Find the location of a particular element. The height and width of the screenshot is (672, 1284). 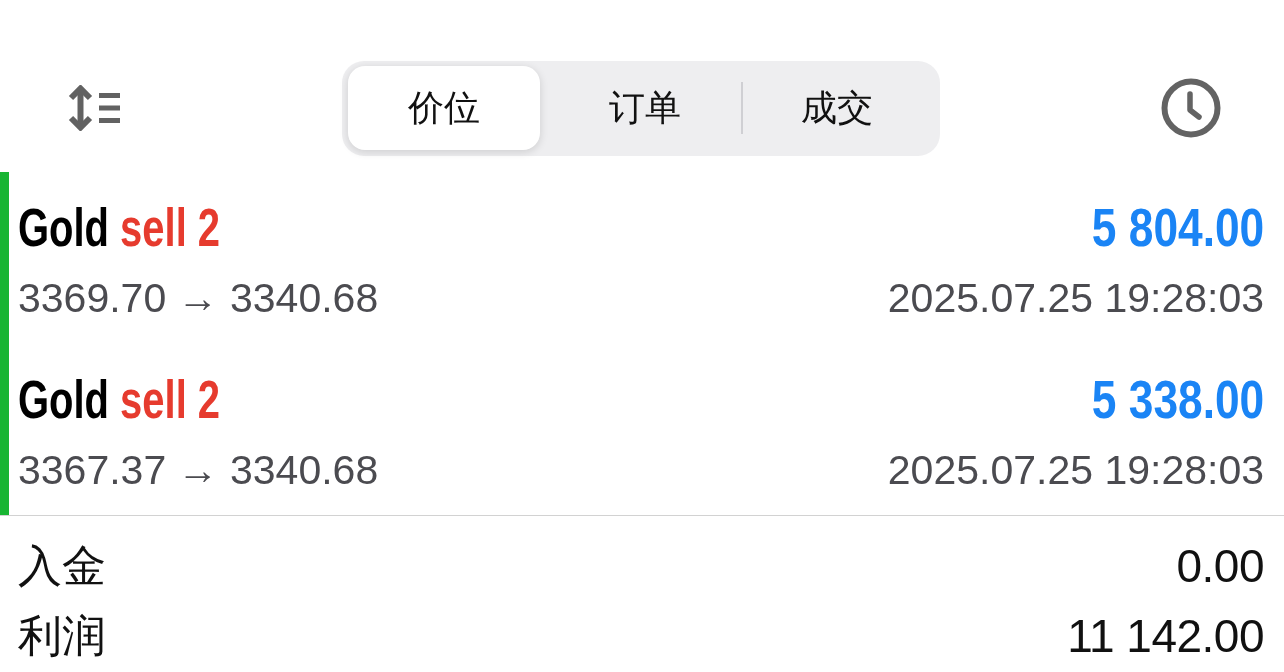

deal-profit: 5 804.00 is located at coordinates (1177, 227).